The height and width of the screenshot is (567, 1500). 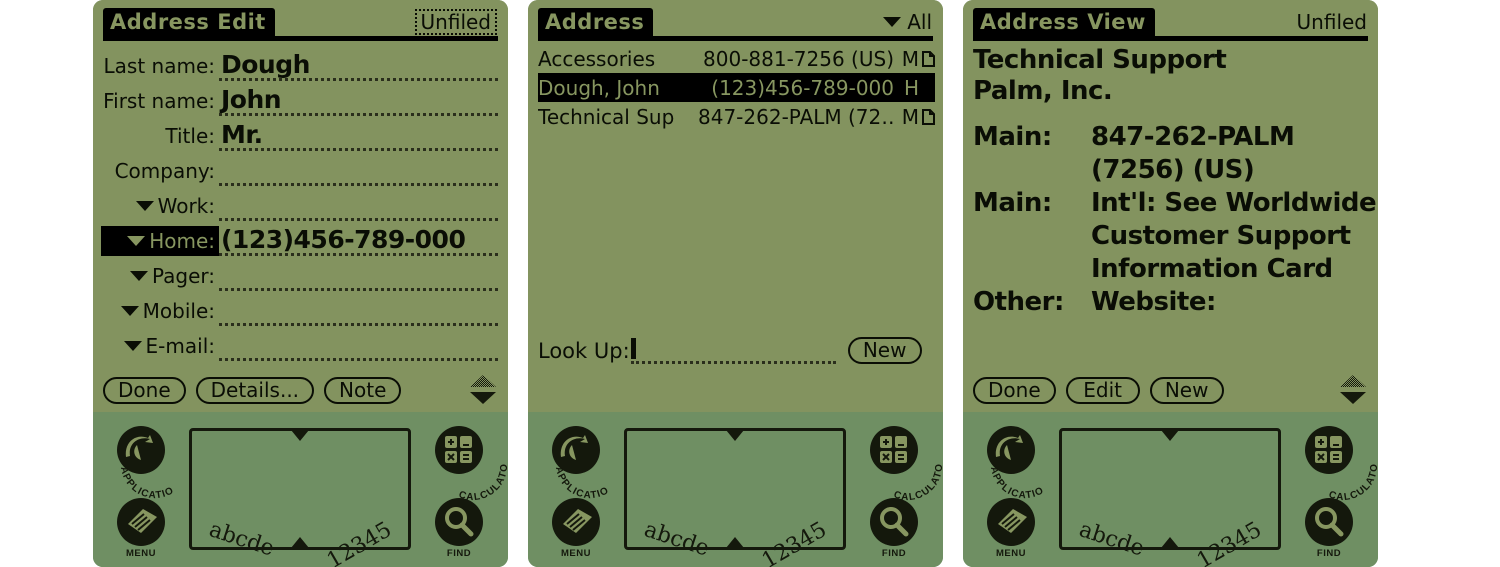 What do you see at coordinates (1170, 497) in the screenshot?
I see `graffiti-writing-area-3: abcde 12345` at bounding box center [1170, 497].